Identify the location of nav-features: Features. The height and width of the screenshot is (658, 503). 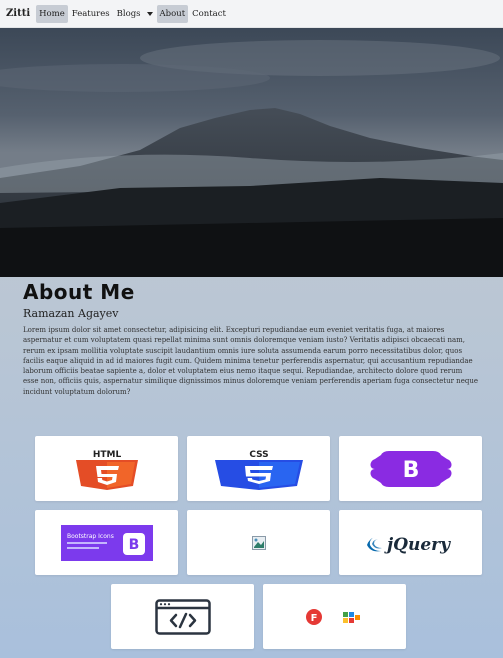
(91, 14).